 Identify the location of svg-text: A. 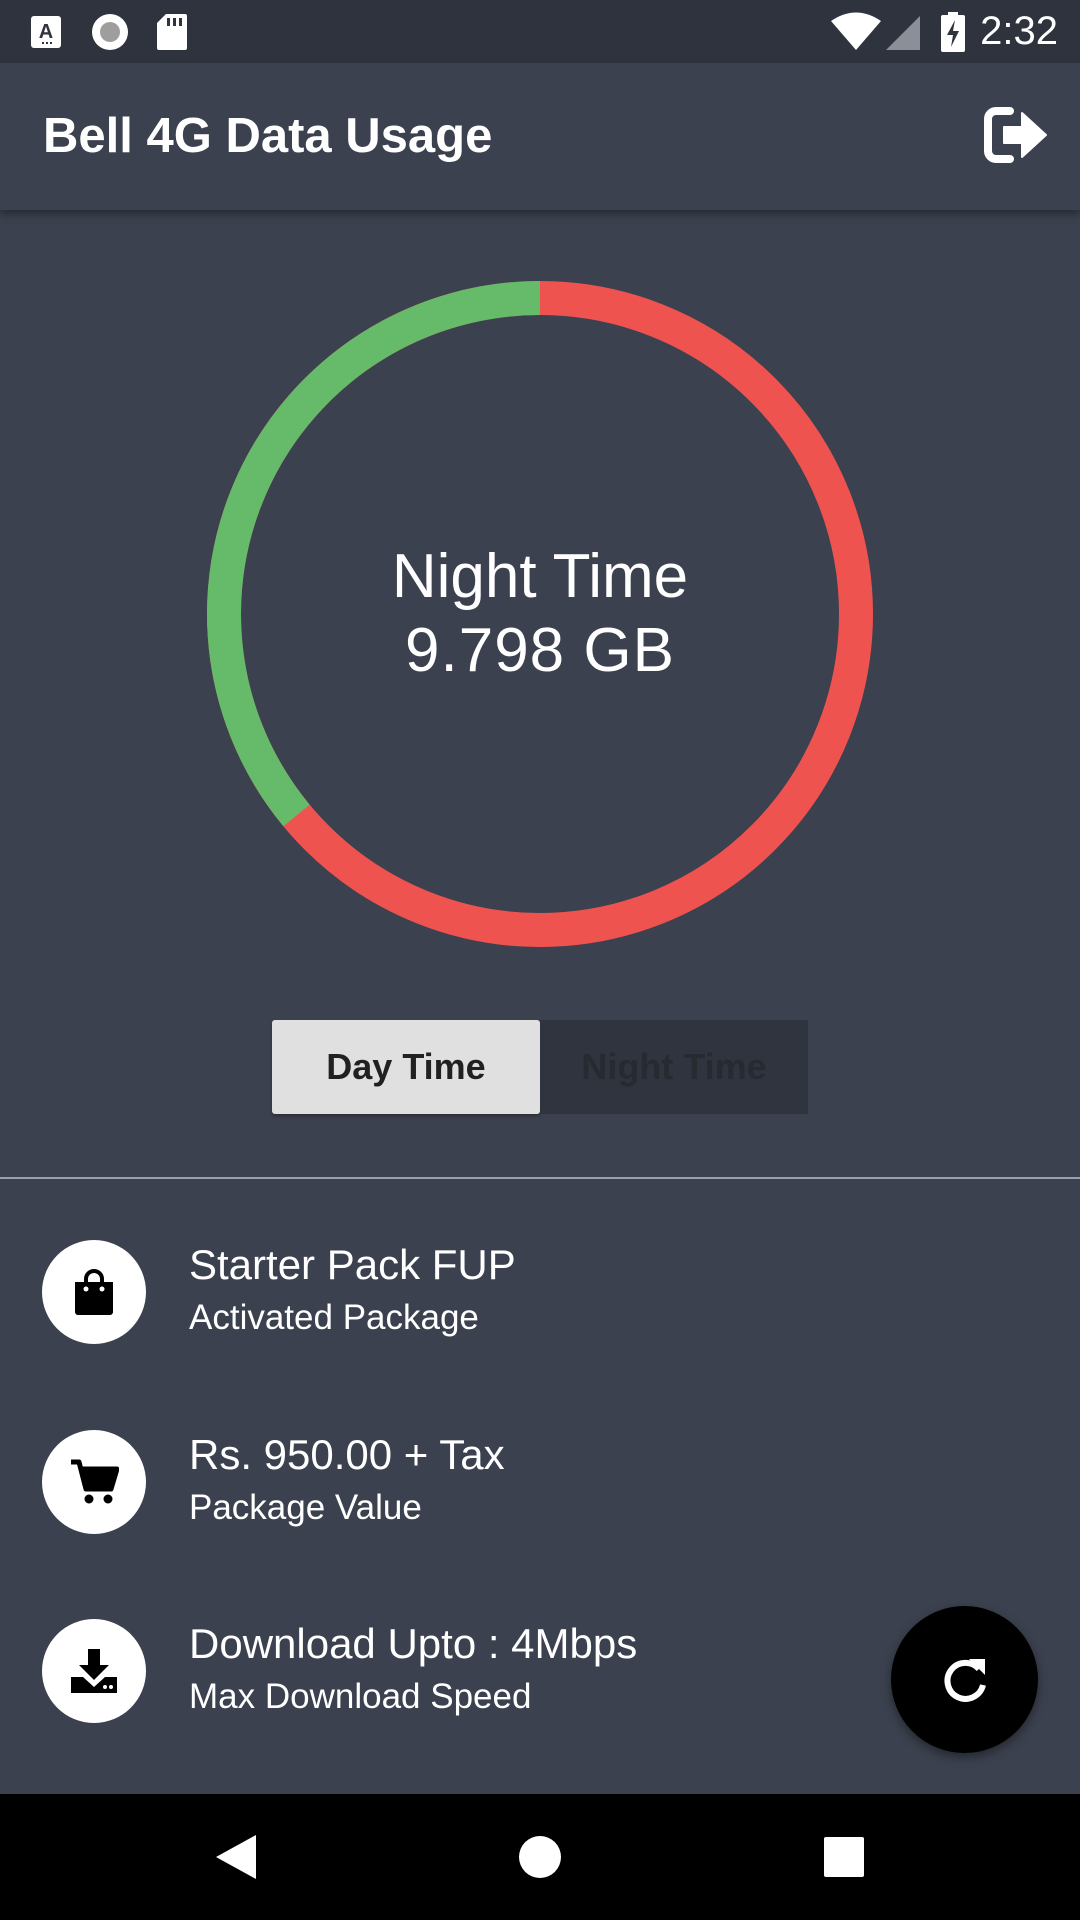
(46, 32).